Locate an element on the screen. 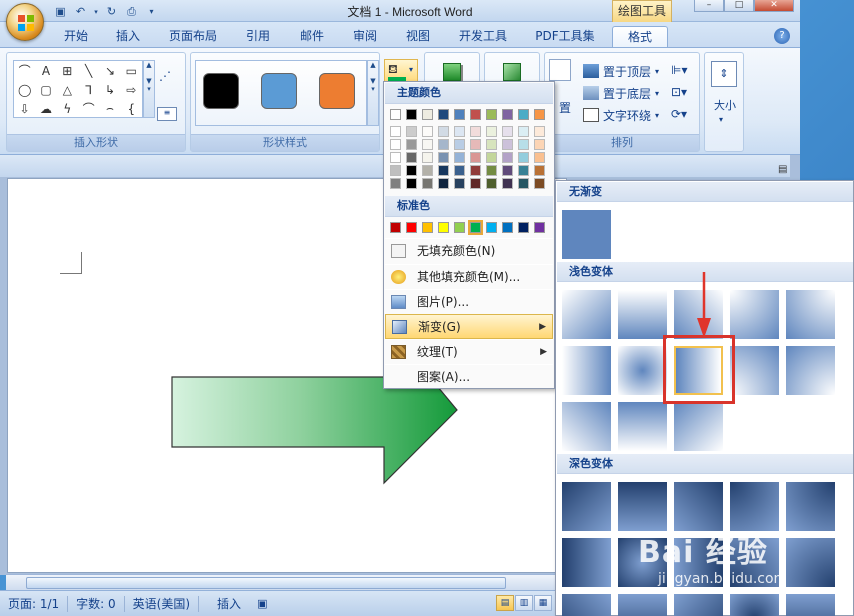 The width and height of the screenshot is (854, 616). office-button is located at coordinates (25, 22).